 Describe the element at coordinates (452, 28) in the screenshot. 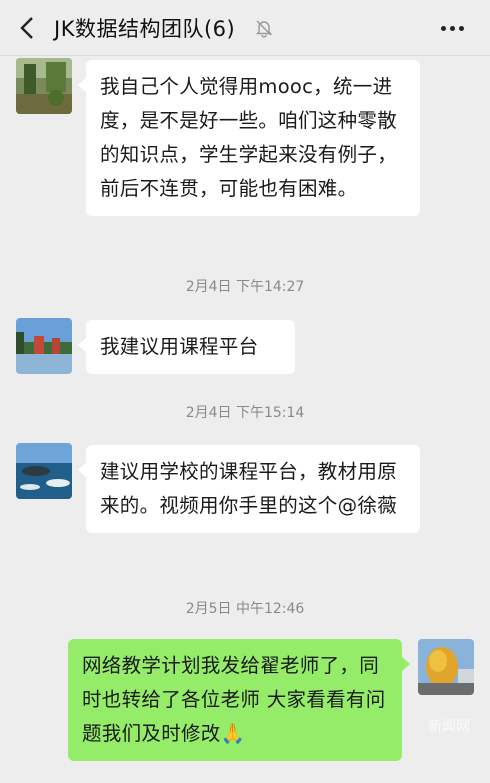

I see `more-button` at that location.